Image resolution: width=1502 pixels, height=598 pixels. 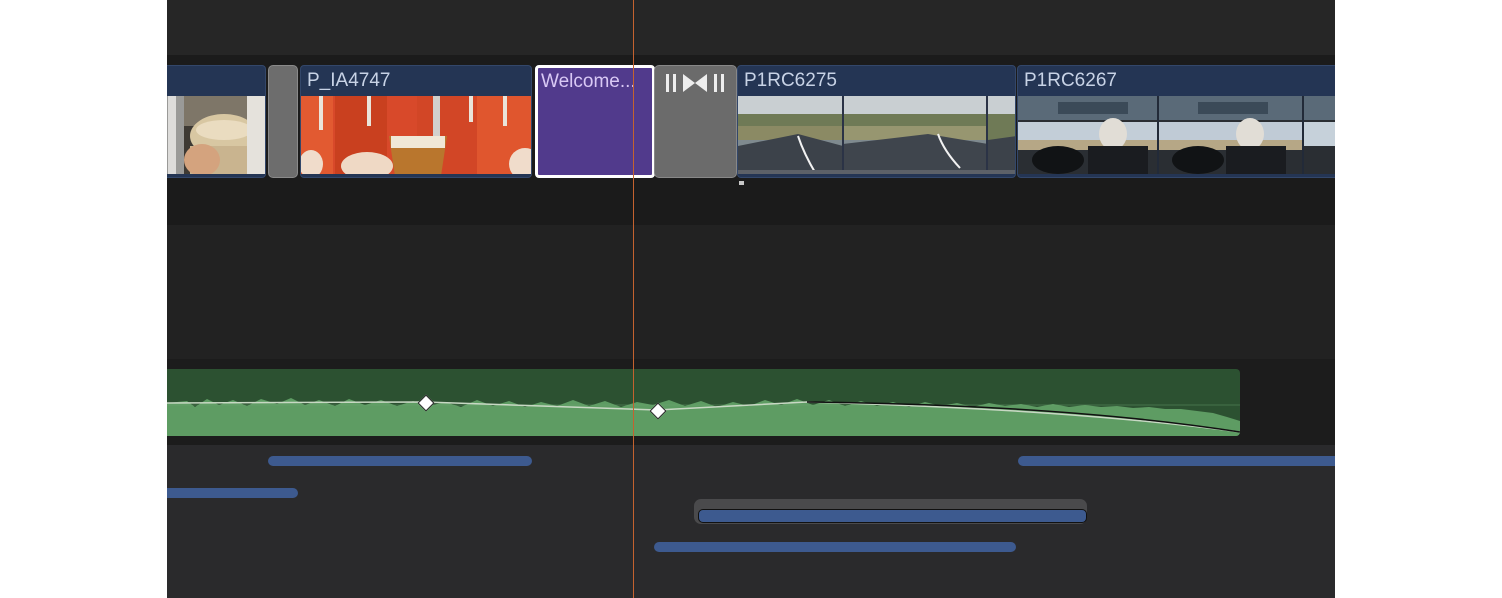 What do you see at coordinates (633, 299) in the screenshot?
I see `playhead` at bounding box center [633, 299].